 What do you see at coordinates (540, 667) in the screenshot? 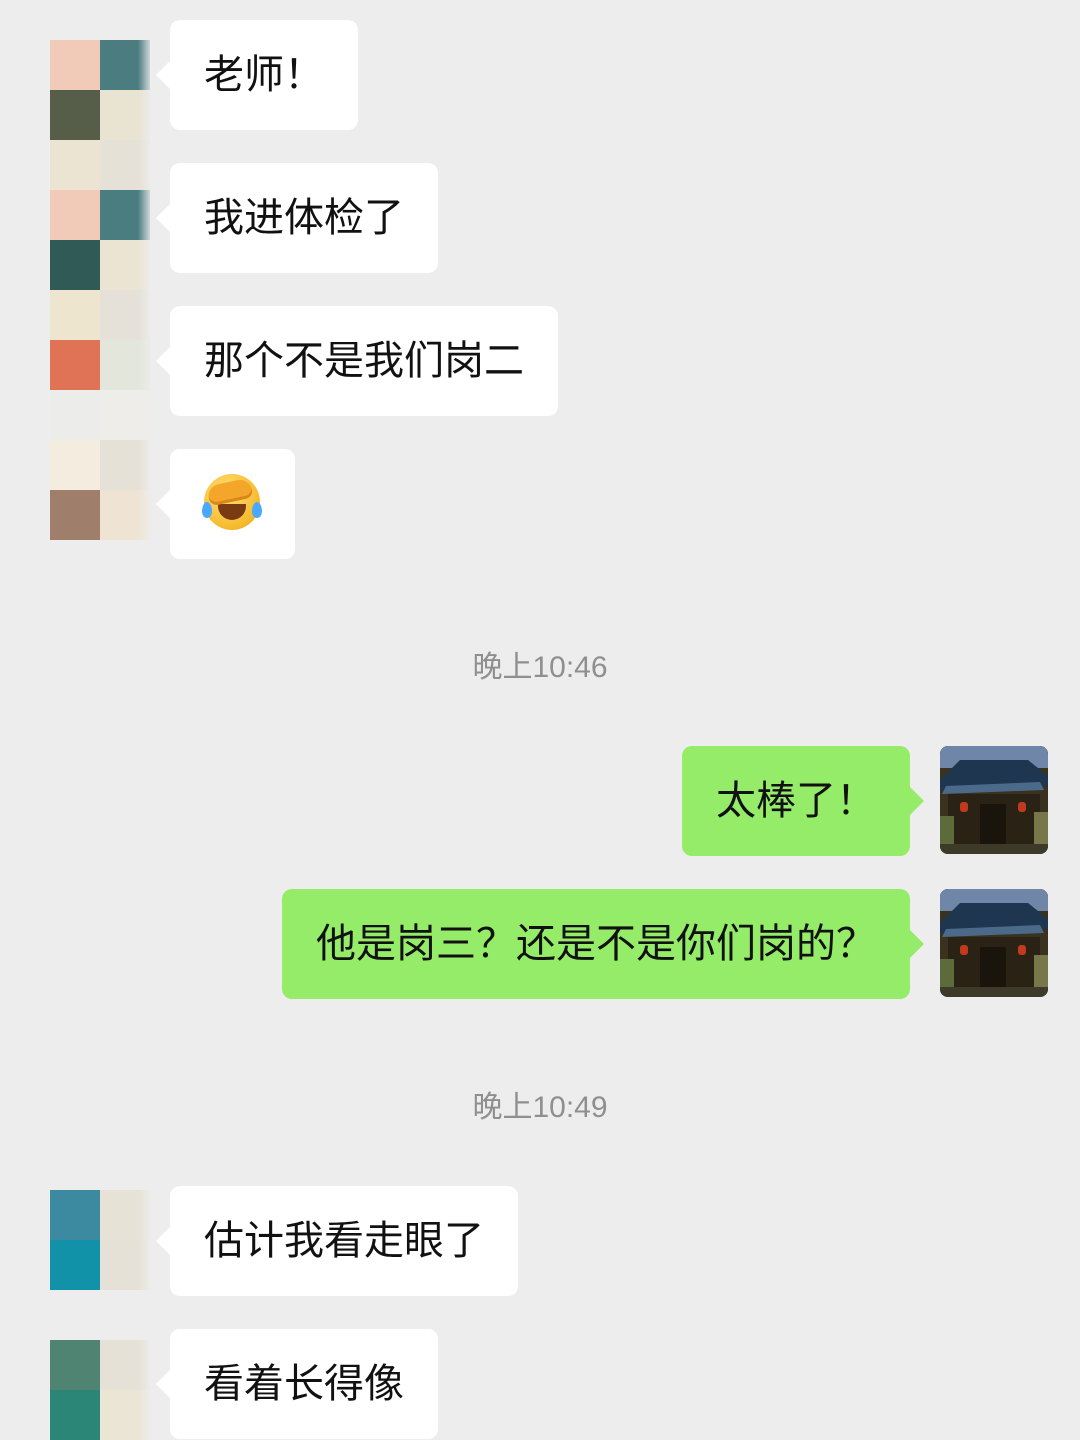
I see `timestamp: 晚上10:46` at bounding box center [540, 667].